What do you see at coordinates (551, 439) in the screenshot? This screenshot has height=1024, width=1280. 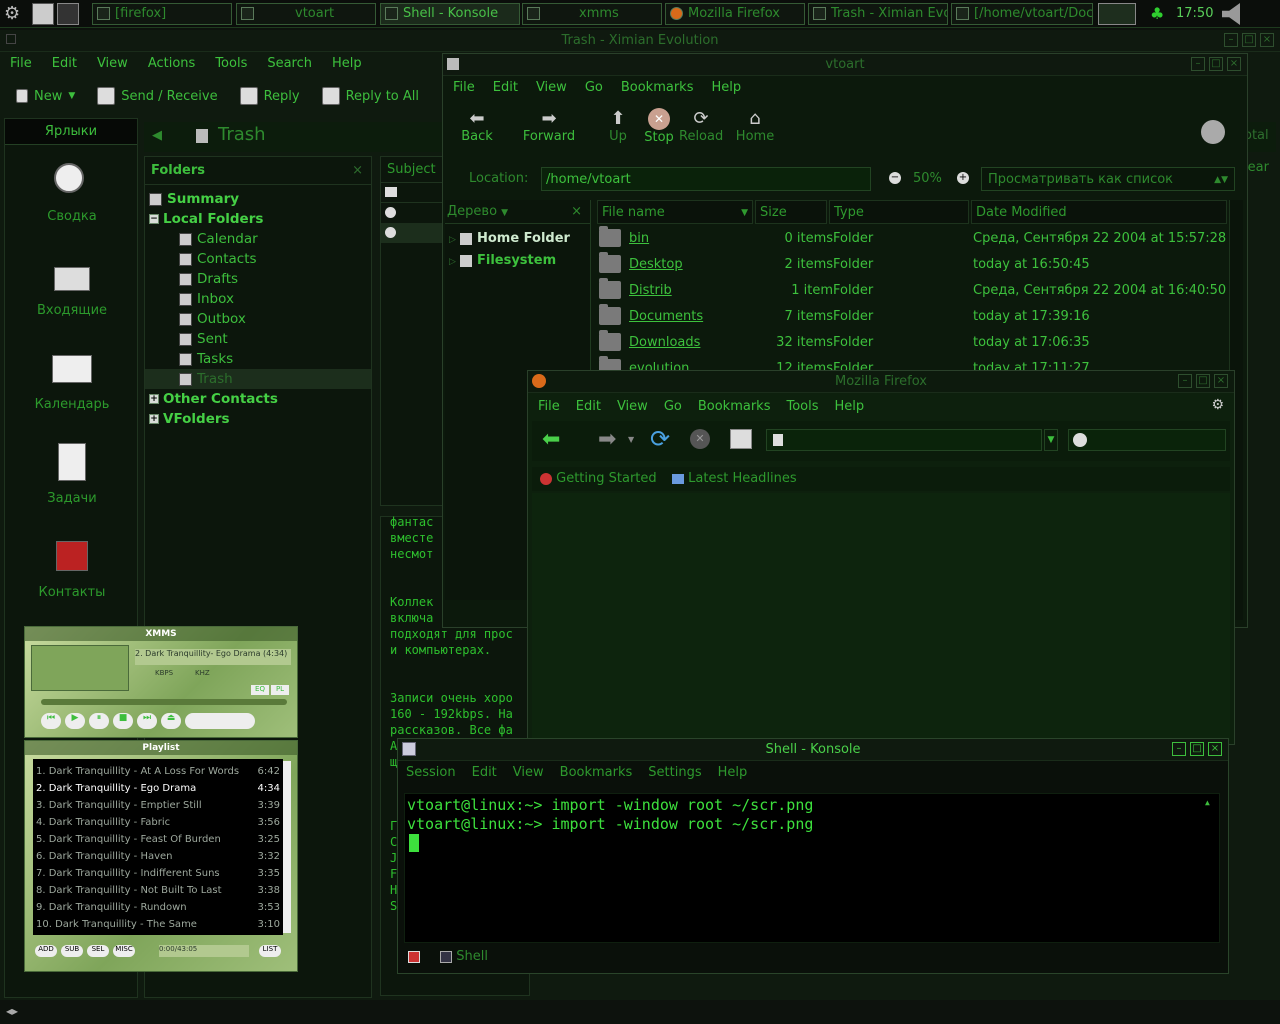 I see `back-arrow-icon: ⬅` at bounding box center [551, 439].